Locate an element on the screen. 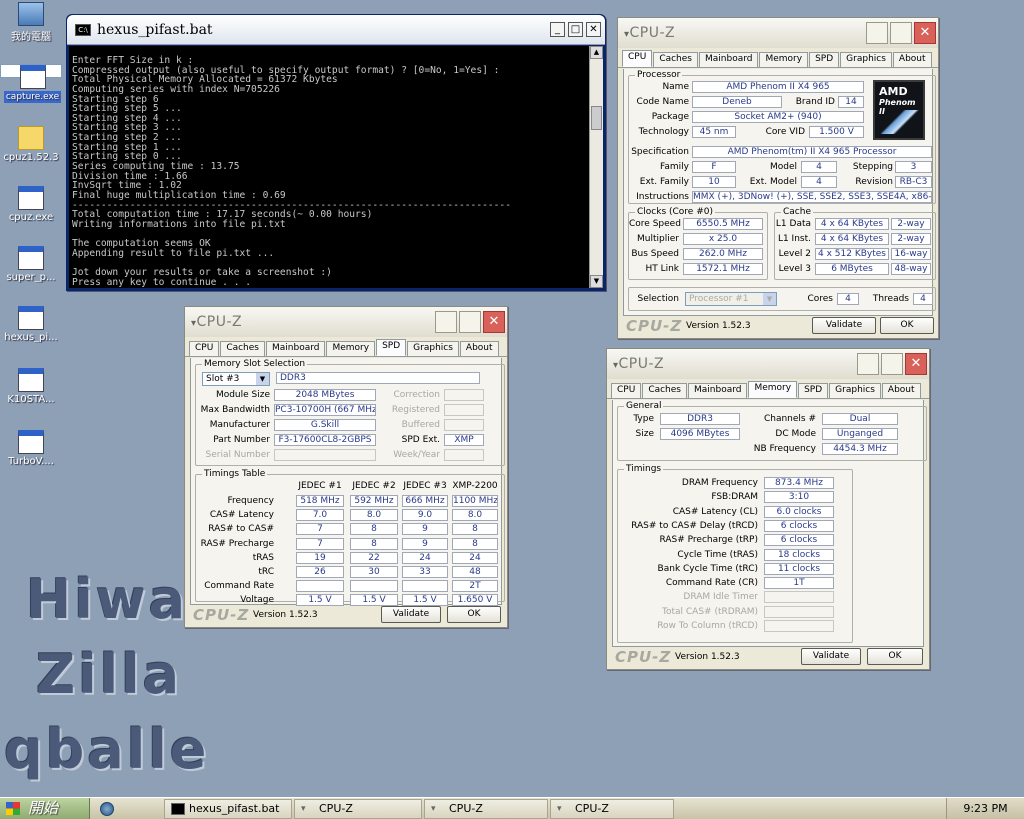  timing-cell: 7.0 is located at coordinates (320, 515).